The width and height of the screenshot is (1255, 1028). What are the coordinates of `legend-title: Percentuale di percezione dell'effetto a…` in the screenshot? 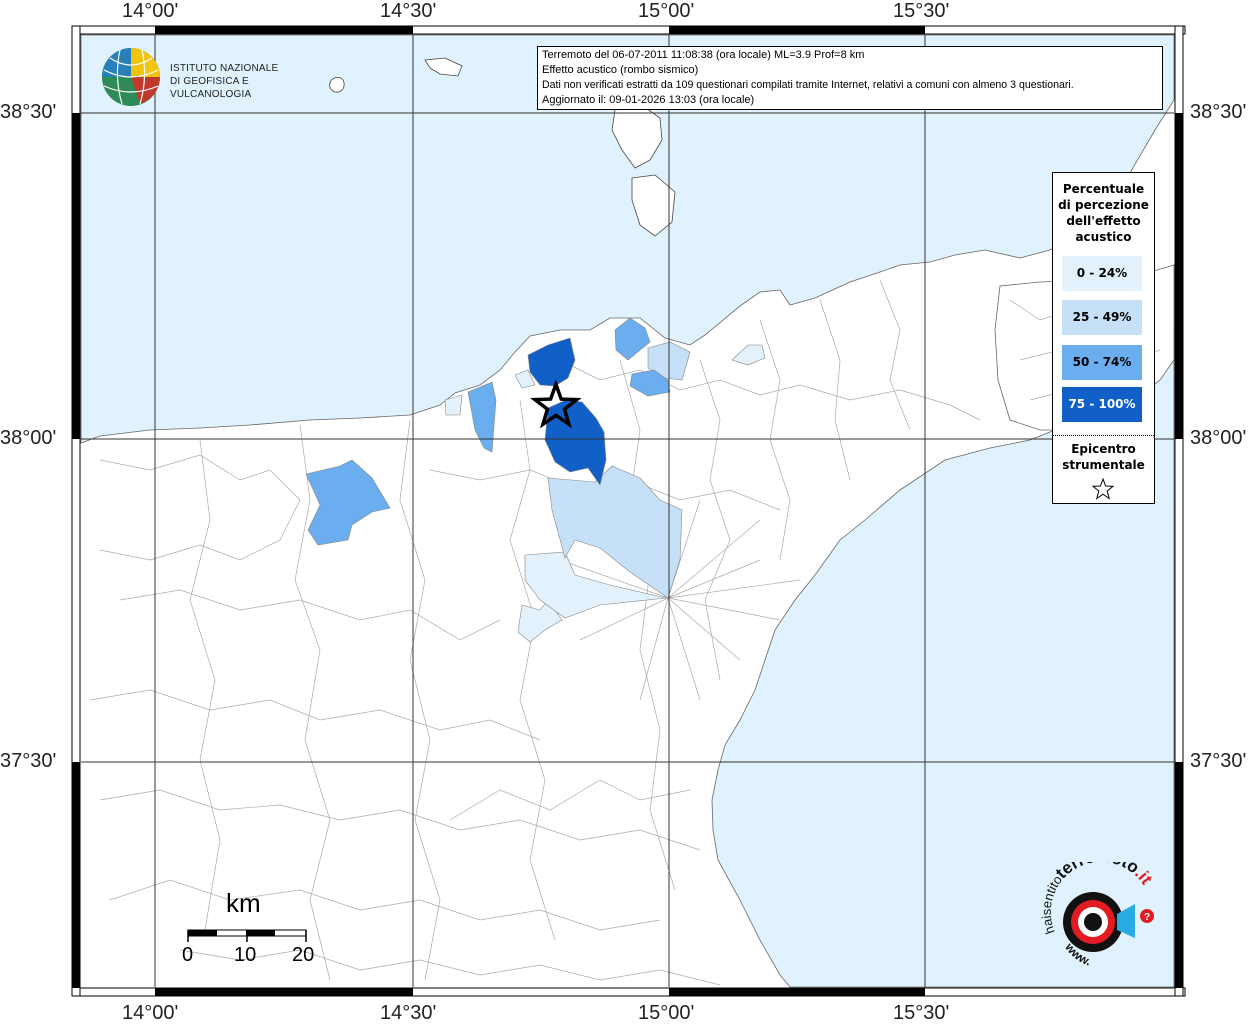 It's located at (1103, 213).